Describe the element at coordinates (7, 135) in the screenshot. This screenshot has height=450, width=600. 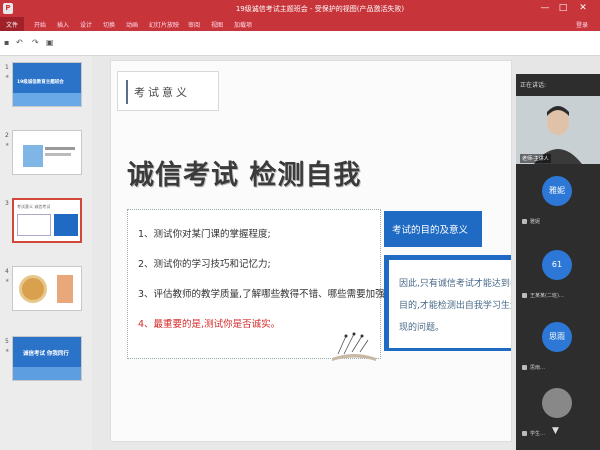
I see `slide-number: 2` at that location.